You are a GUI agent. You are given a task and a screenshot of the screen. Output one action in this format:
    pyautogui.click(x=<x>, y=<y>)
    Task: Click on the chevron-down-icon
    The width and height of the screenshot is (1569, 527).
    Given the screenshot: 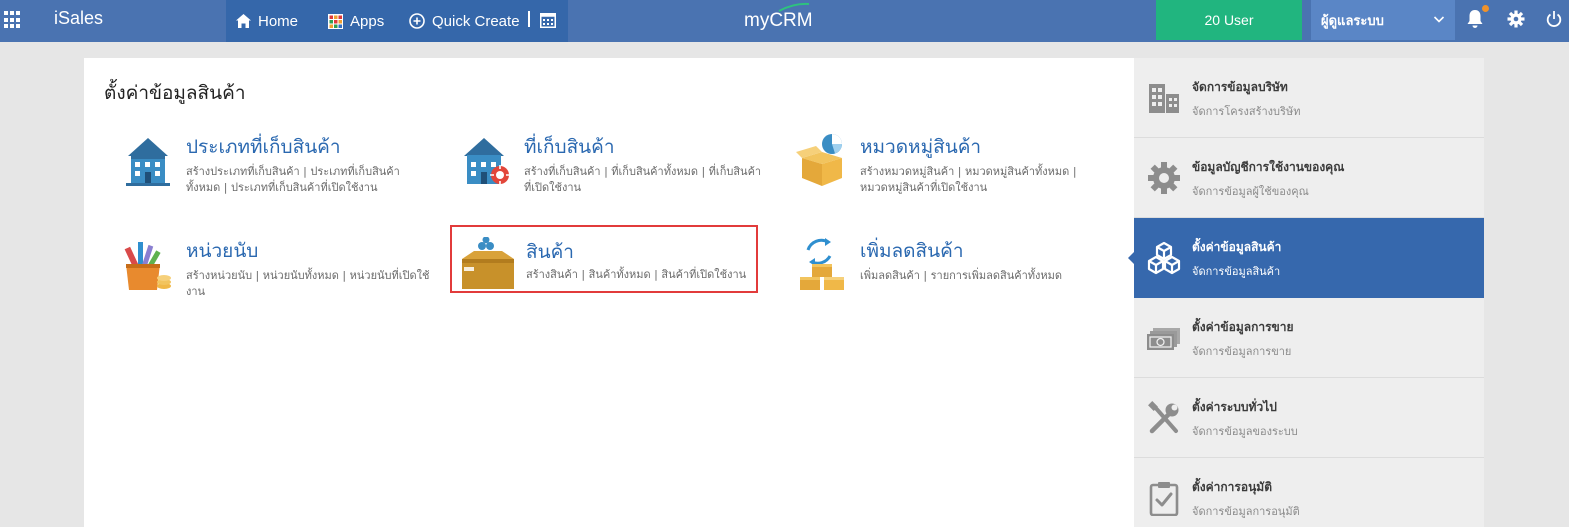 What is the action you would take?
    pyautogui.click(x=1439, y=19)
    